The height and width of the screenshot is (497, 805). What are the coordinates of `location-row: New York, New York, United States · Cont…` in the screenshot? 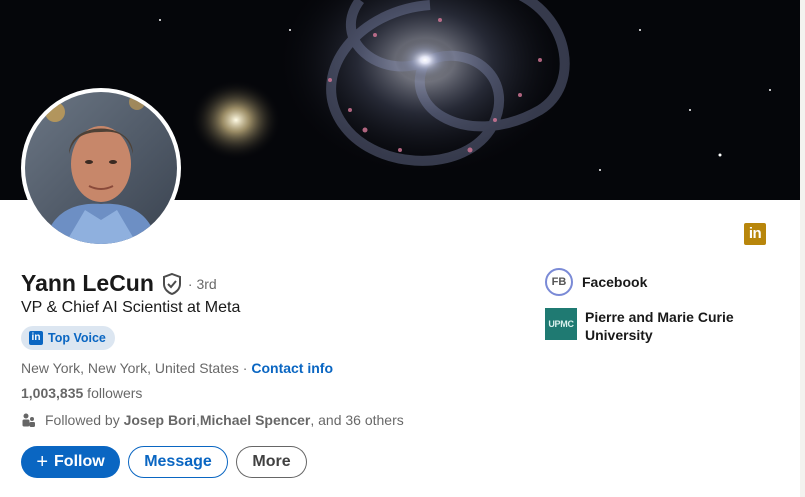 It's located at (177, 368).